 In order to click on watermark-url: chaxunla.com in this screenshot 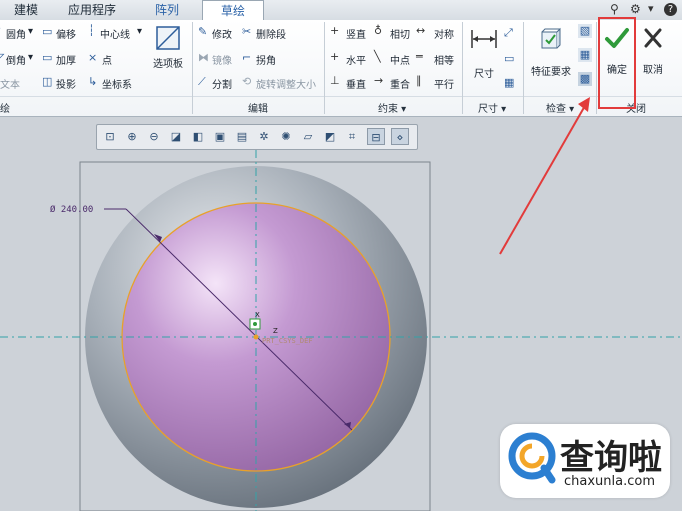, I will do `click(609, 481)`.